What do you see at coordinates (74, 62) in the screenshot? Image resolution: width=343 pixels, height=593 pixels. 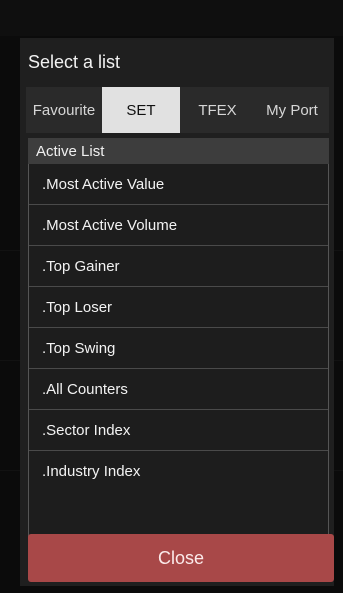 I see `dialog-title: Select a list` at bounding box center [74, 62].